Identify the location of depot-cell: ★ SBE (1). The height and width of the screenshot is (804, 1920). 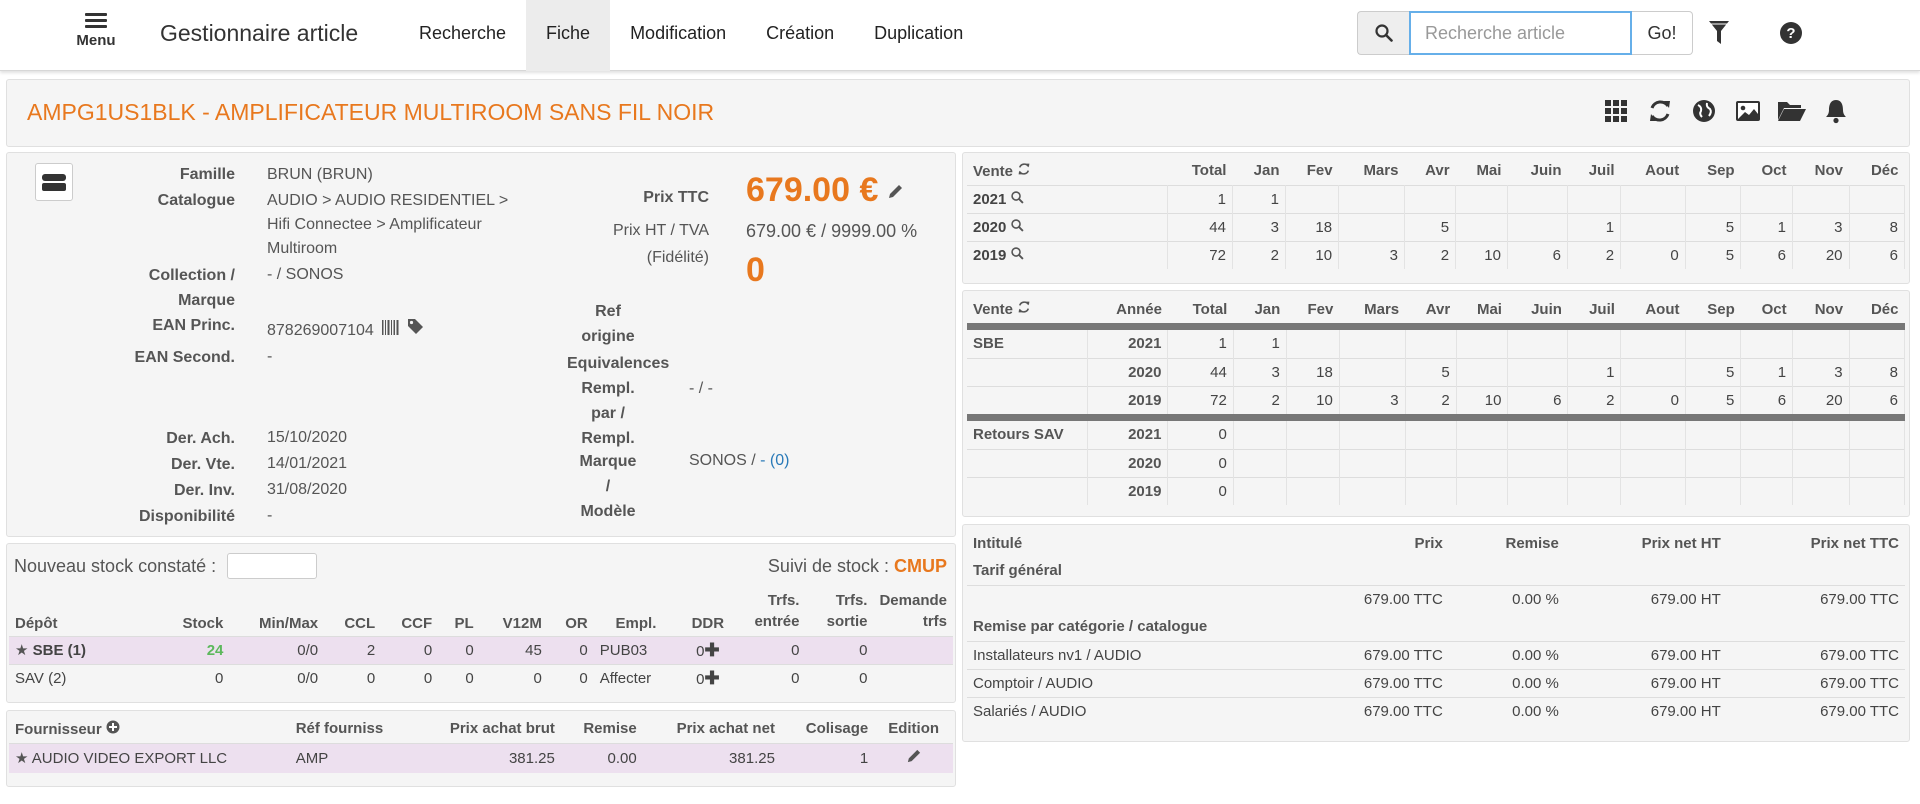
(84, 649).